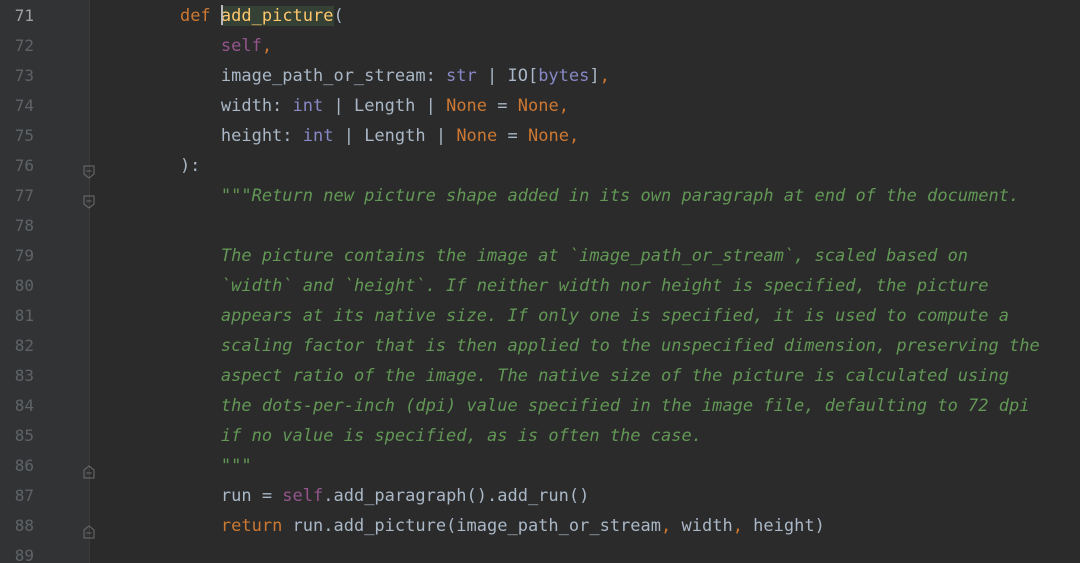 The image size is (1080, 563). What do you see at coordinates (540, 466) in the screenshot?
I see `code-line: 86 """` at bounding box center [540, 466].